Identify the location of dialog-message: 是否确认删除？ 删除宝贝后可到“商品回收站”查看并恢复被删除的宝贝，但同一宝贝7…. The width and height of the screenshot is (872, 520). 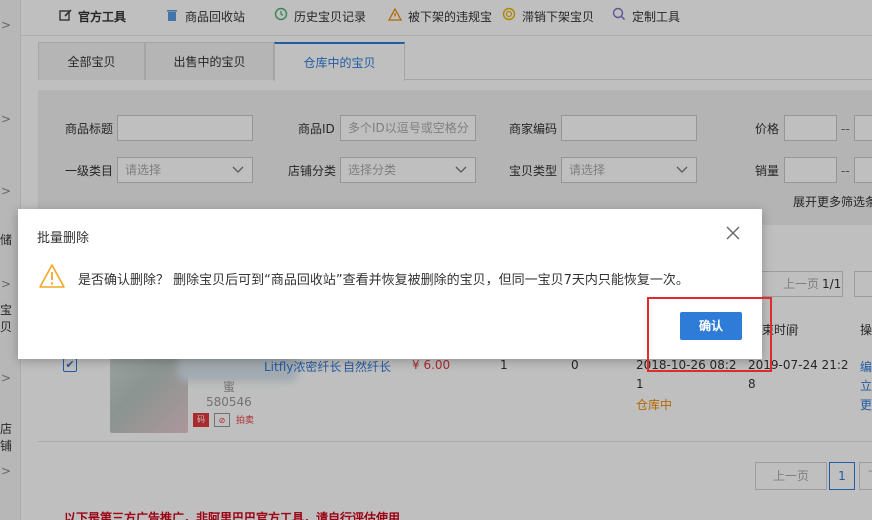
(383, 280).